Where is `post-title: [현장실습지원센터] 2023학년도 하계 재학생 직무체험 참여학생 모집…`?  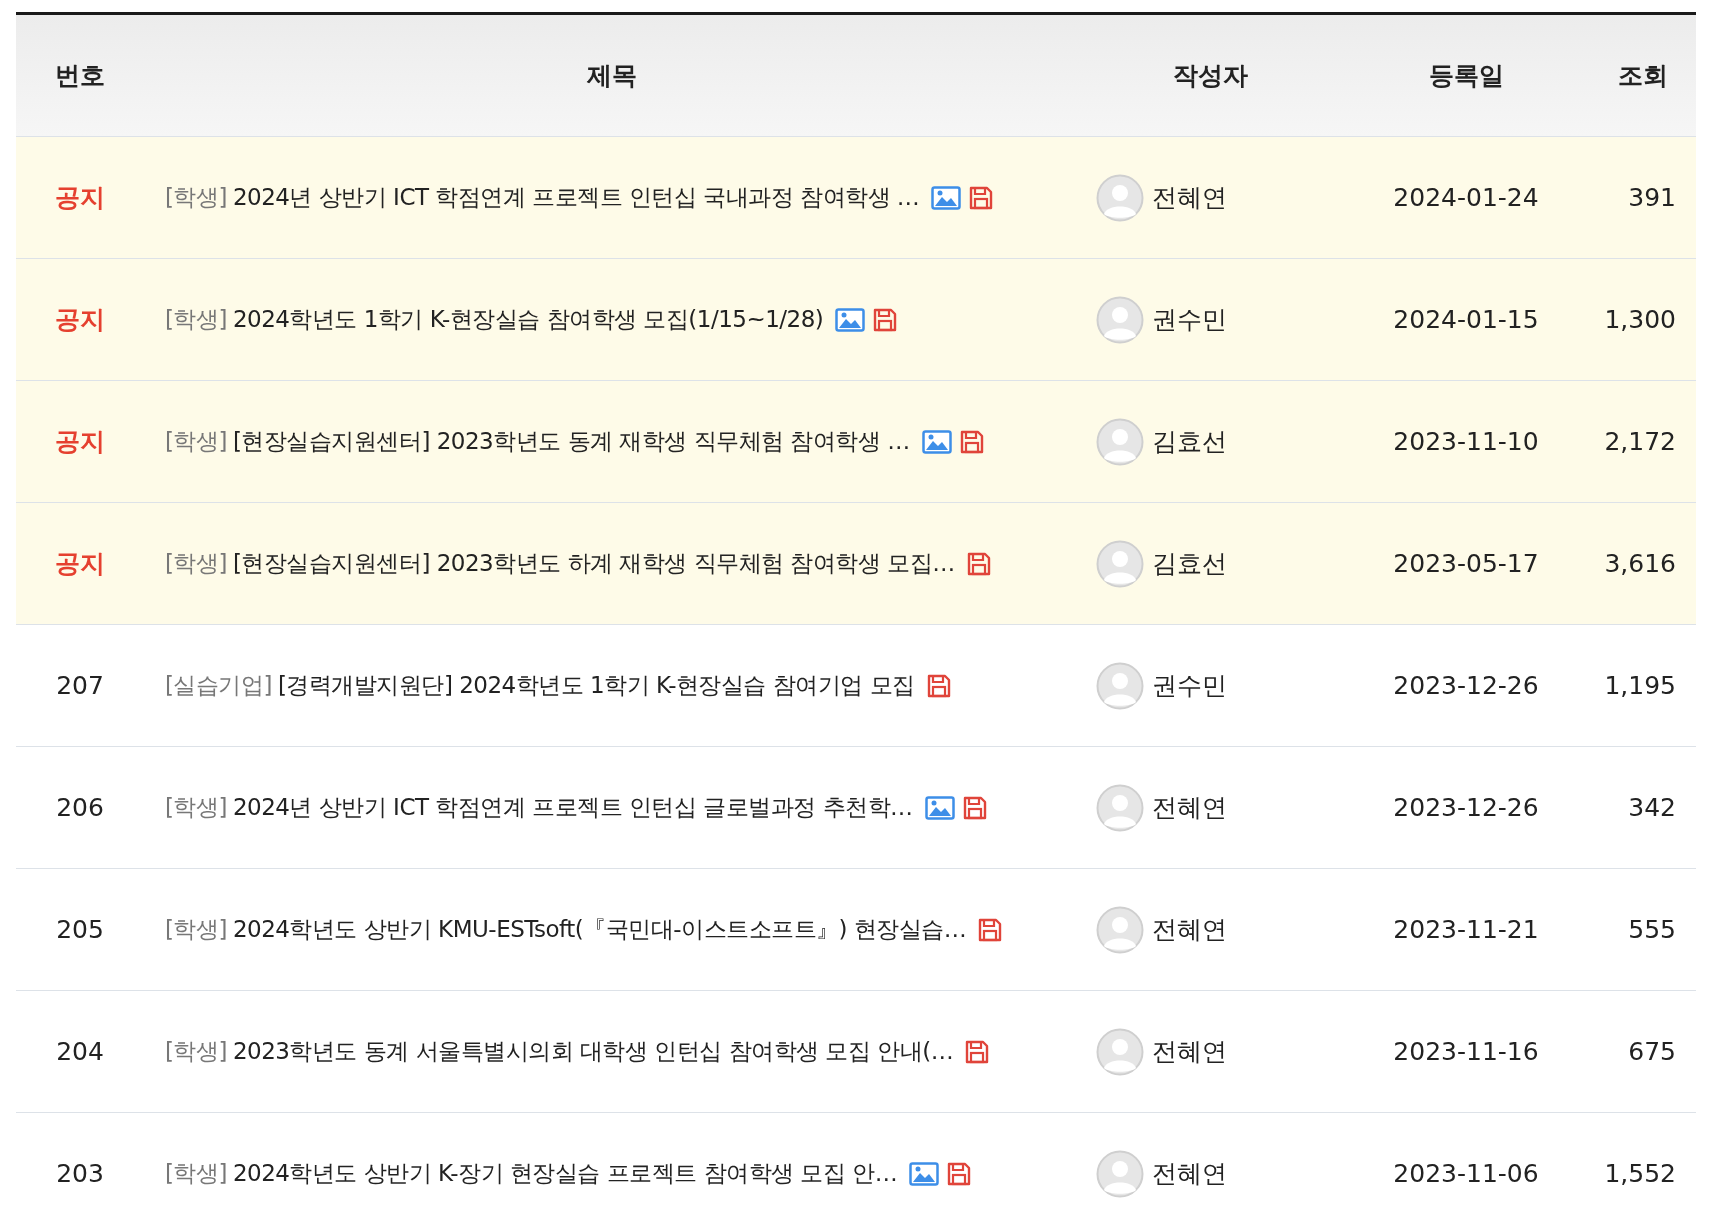
post-title: [현장실습지원센터] 2023학년도 하계 재학생 직무체험 참여학생 모집… is located at coordinates (593, 563).